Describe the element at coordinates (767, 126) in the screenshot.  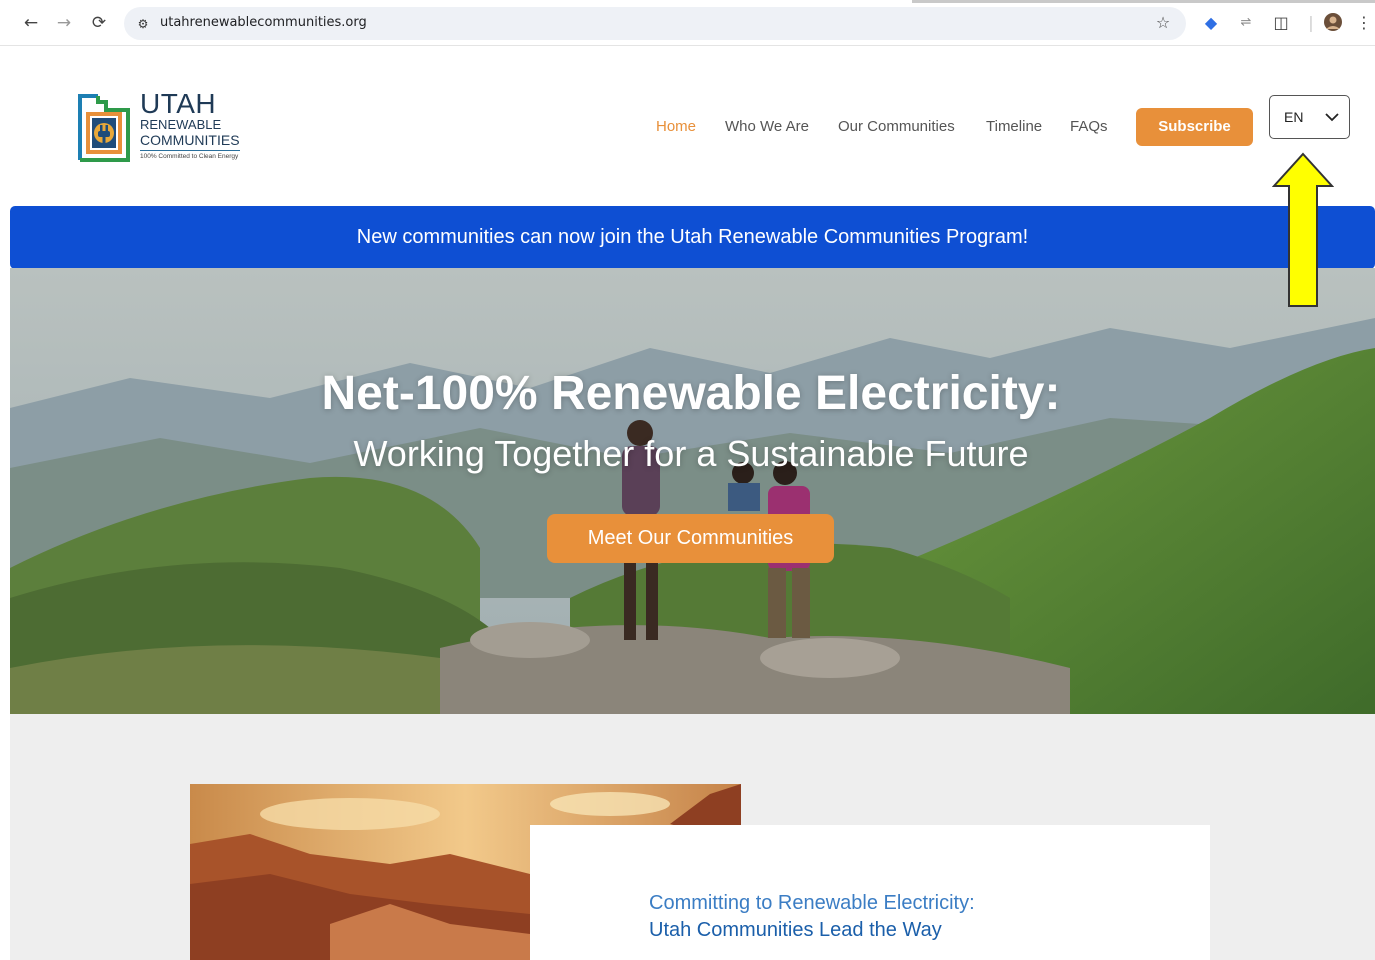
I see `nav-who-we-are: Who We Are` at that location.